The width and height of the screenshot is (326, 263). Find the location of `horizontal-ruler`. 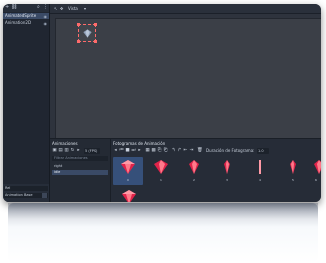

horizontal-ruler is located at coordinates (188, 16).